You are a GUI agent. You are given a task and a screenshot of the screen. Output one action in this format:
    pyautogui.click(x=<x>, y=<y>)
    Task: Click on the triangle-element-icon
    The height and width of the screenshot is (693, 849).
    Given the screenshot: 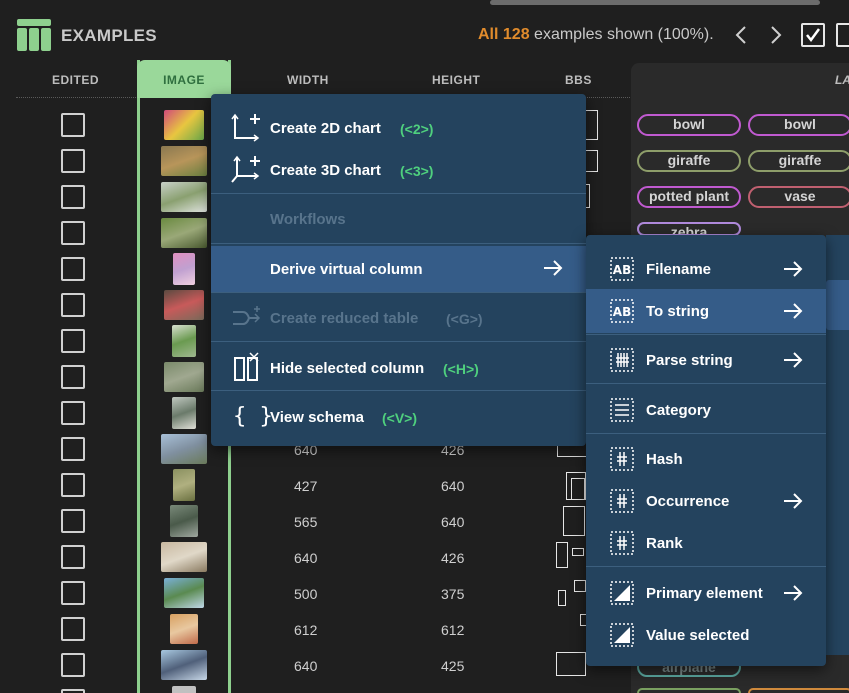 What is the action you would take?
    pyautogui.click(x=622, y=635)
    